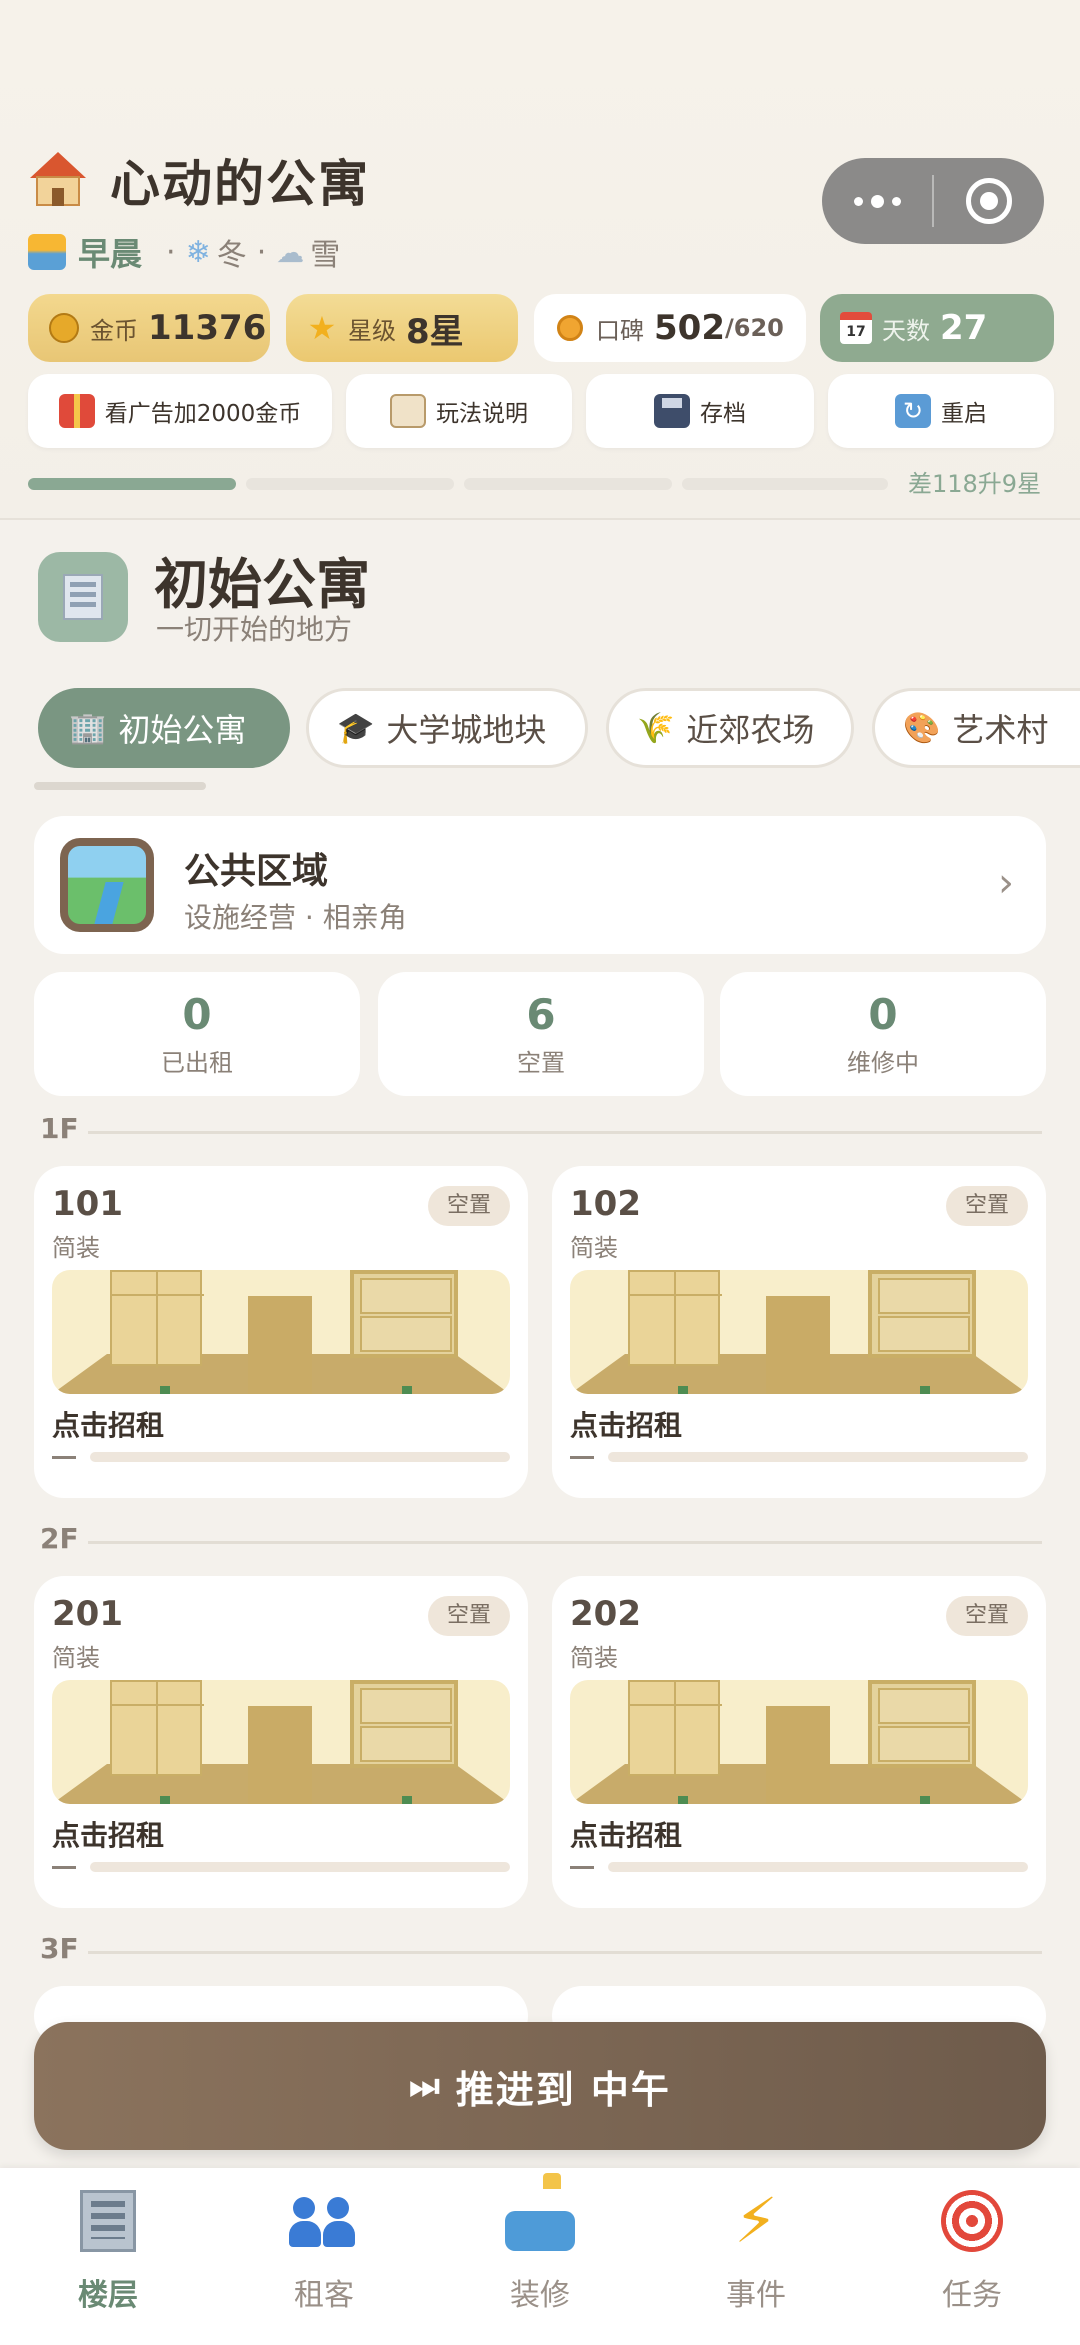  Describe the element at coordinates (1006, 883) in the screenshot. I see `chevron-right-icon: ›` at that location.